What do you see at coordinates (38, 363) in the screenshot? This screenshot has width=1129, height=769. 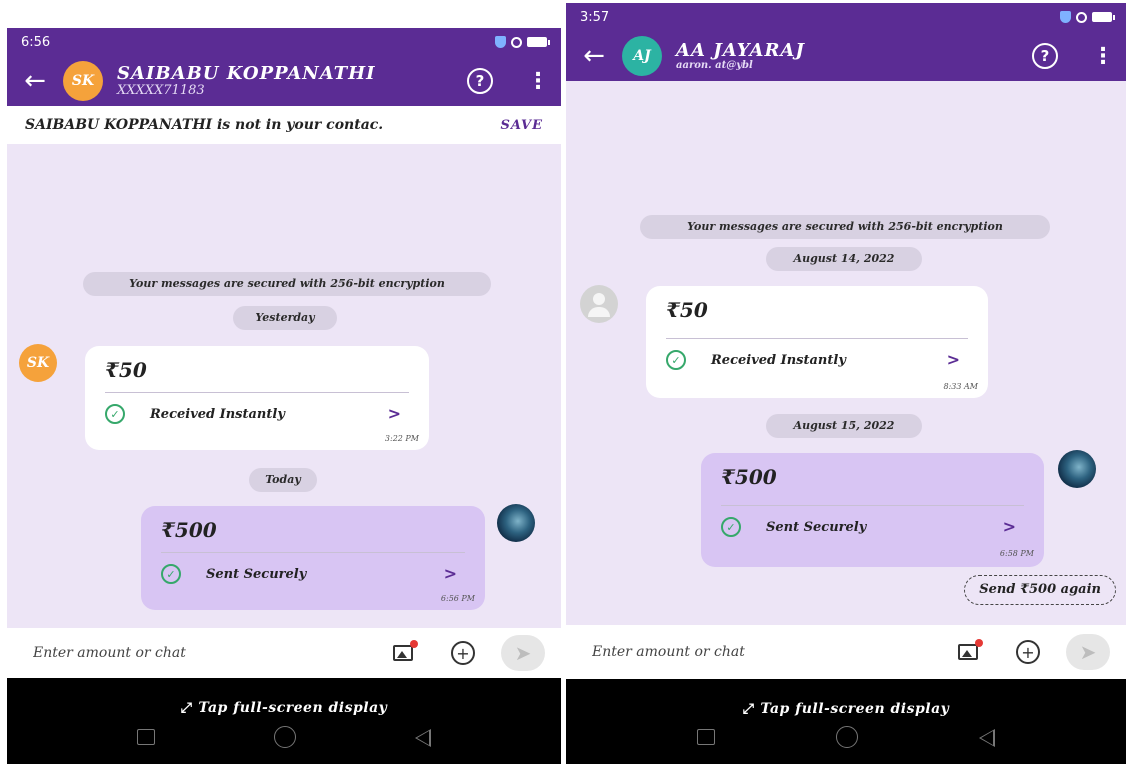 I see `sender-avatar: SK` at bounding box center [38, 363].